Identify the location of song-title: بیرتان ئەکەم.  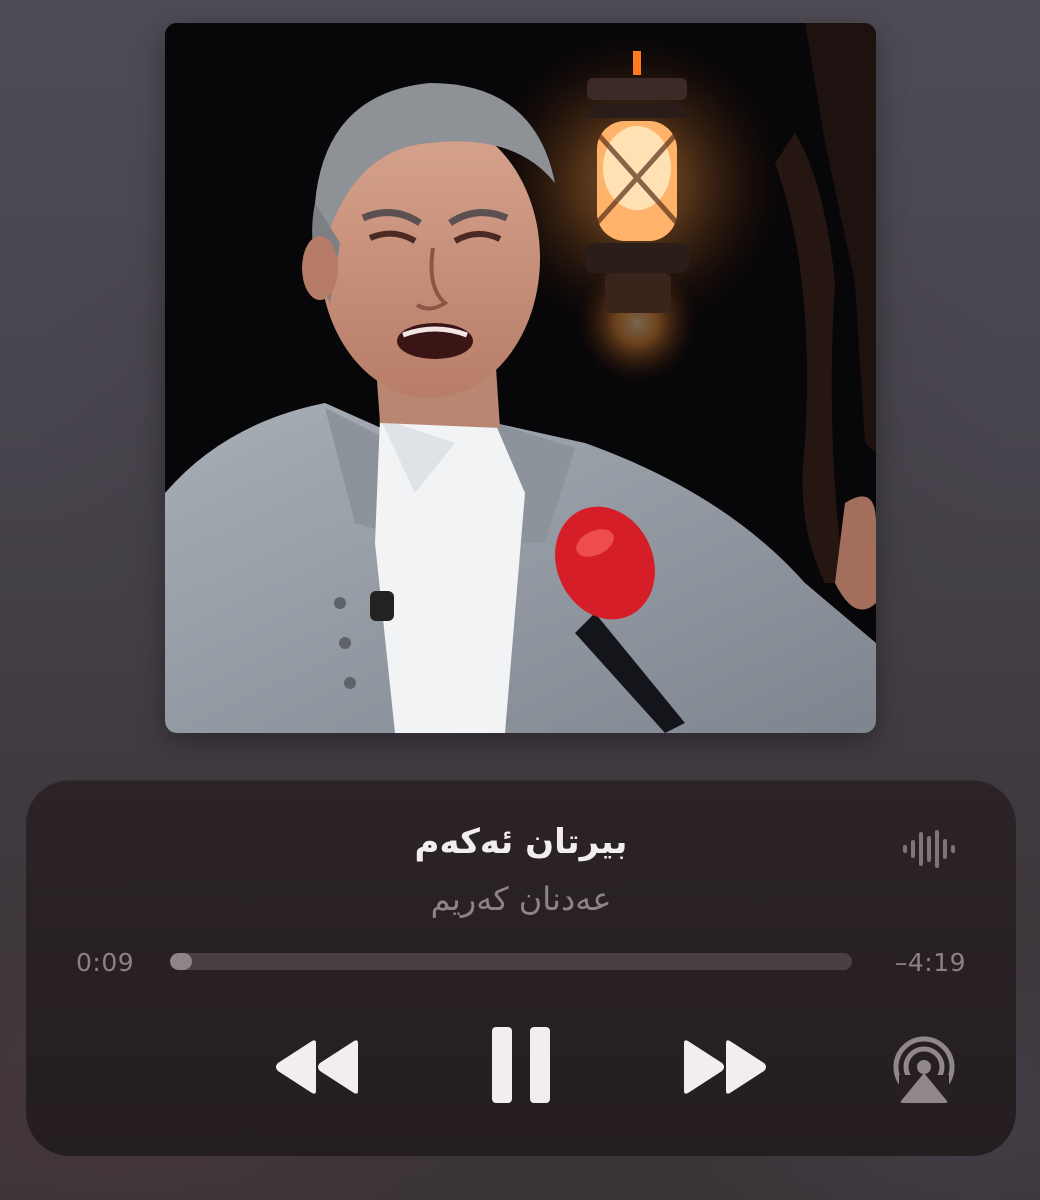
(521, 842).